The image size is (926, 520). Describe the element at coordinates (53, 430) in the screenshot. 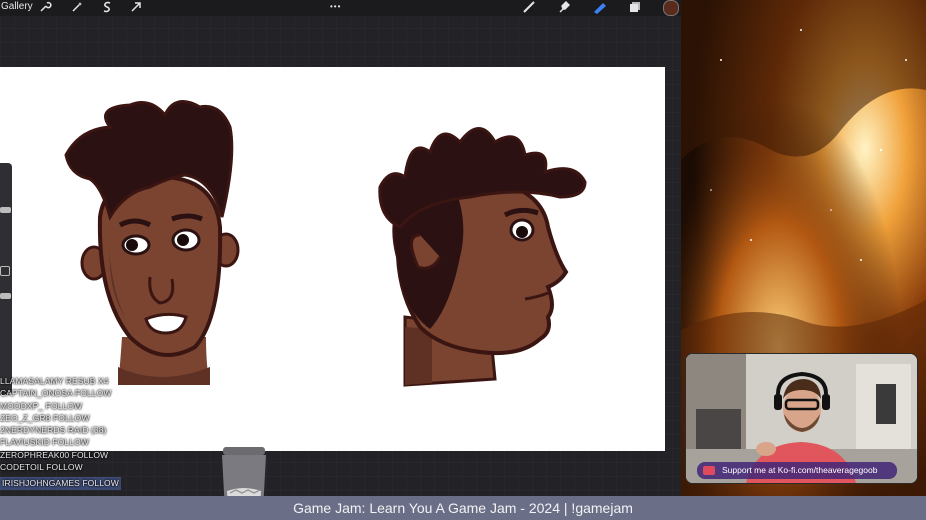

I see `chat-line: 2NERDYNERDS RAID (38)` at that location.